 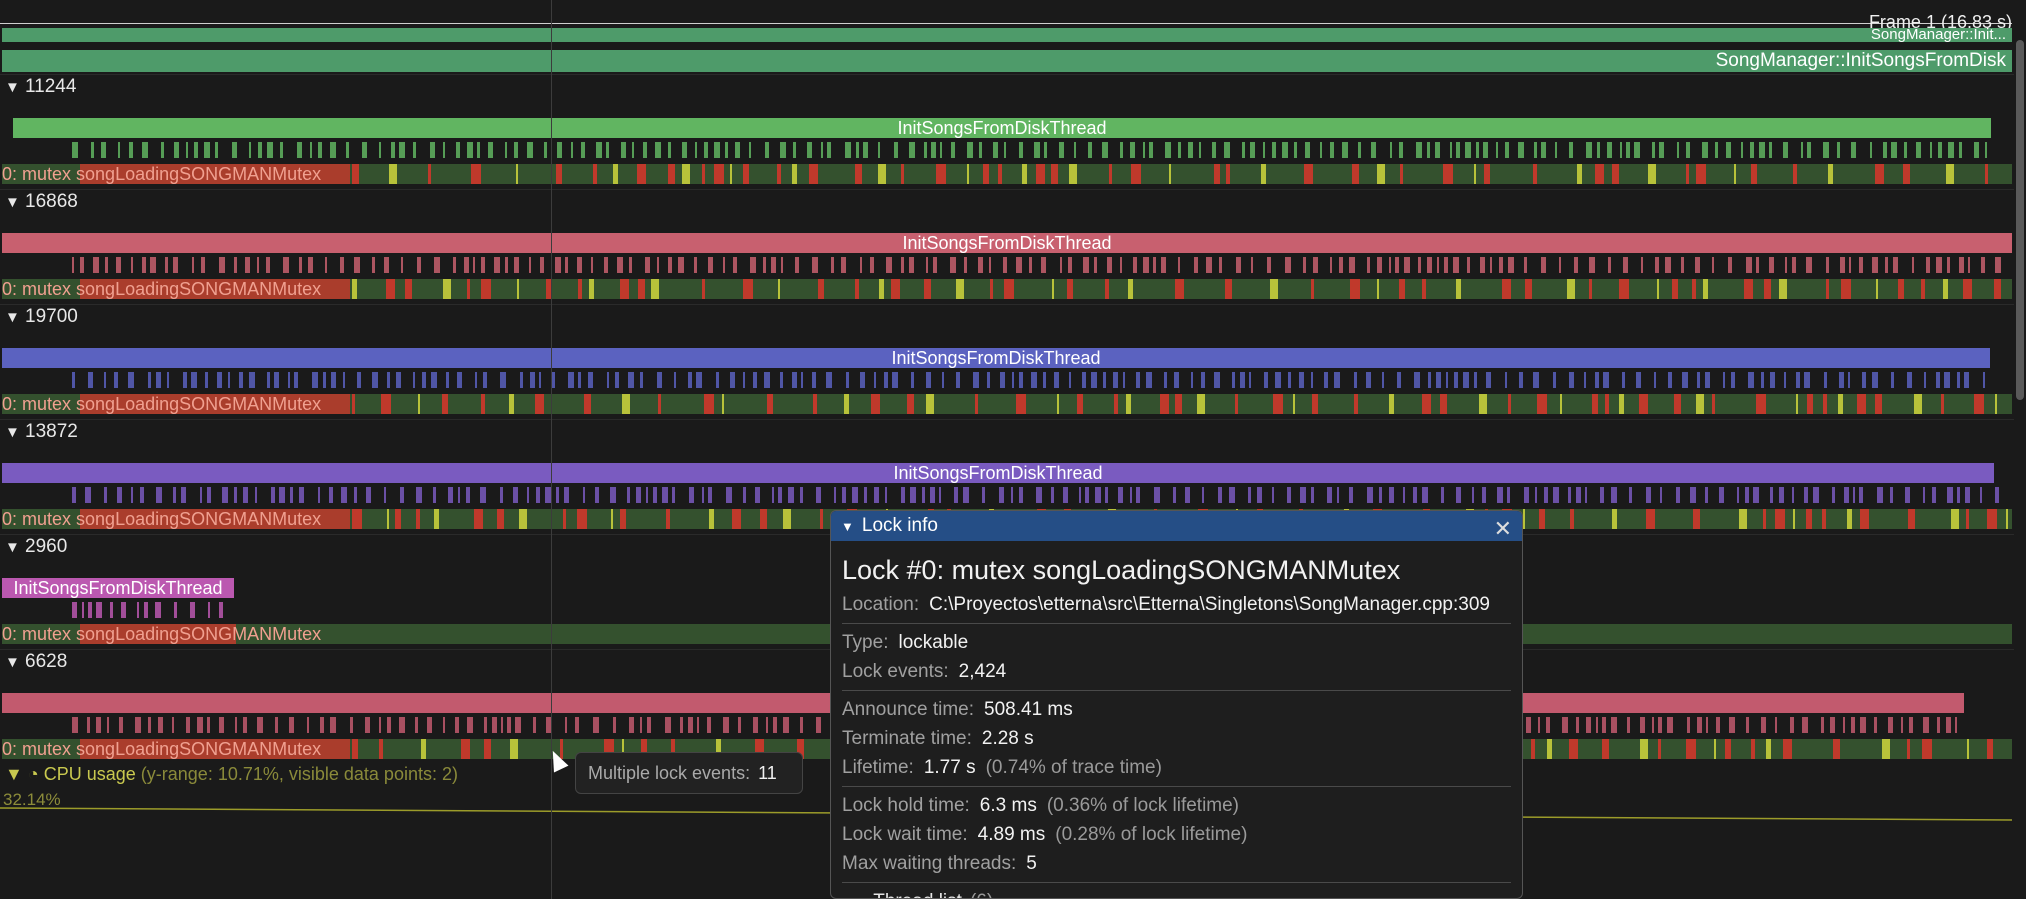 What do you see at coordinates (899, 525) in the screenshot?
I see `window-title: Lock info` at bounding box center [899, 525].